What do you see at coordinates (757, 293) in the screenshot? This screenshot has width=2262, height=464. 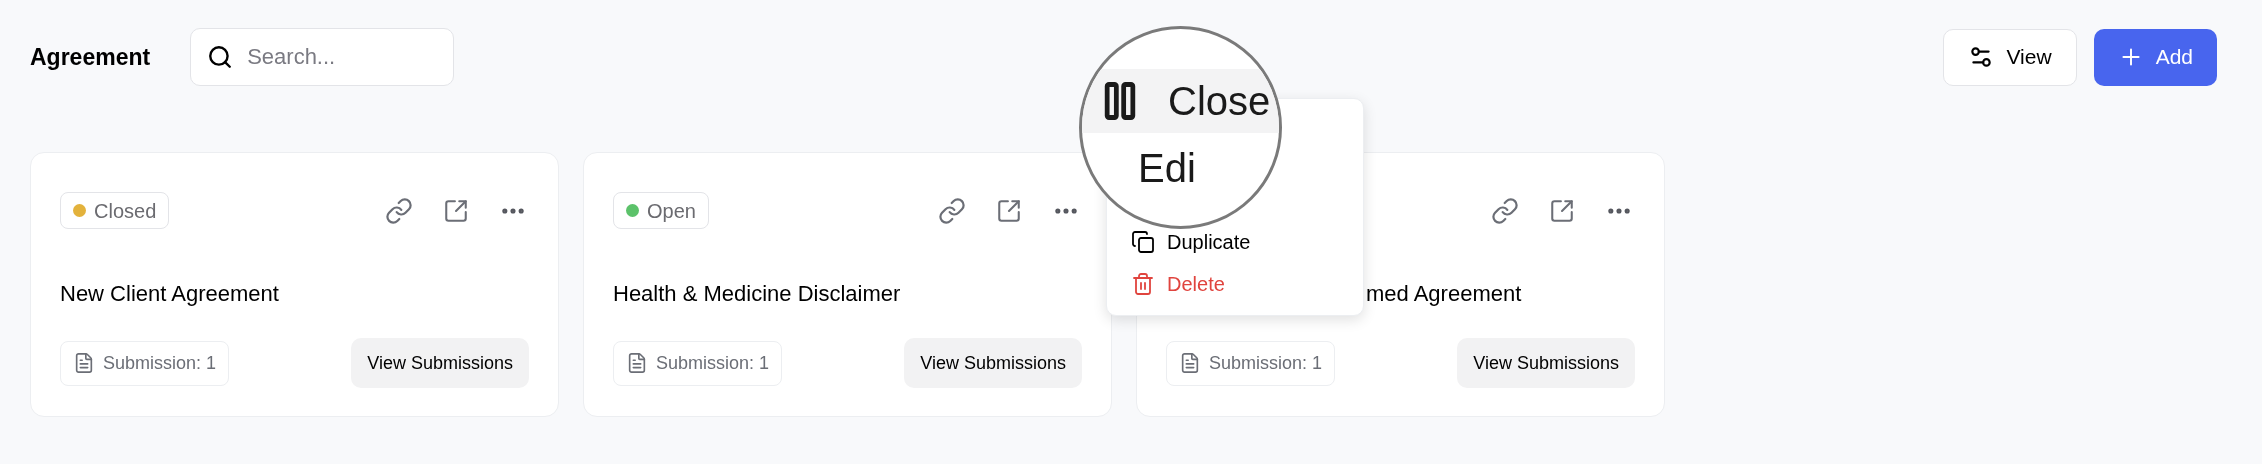 I see `card-title: Health & Medicine Disclaimer` at bounding box center [757, 293].